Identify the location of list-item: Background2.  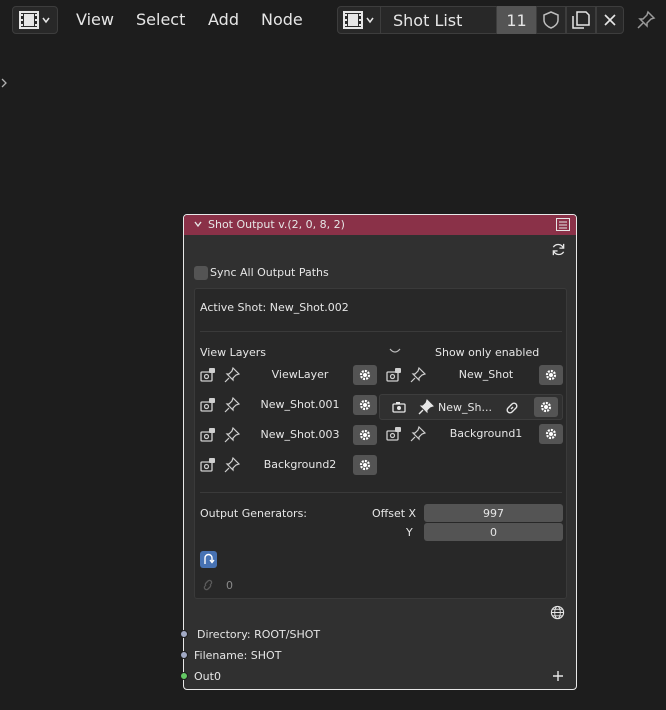
(289, 465).